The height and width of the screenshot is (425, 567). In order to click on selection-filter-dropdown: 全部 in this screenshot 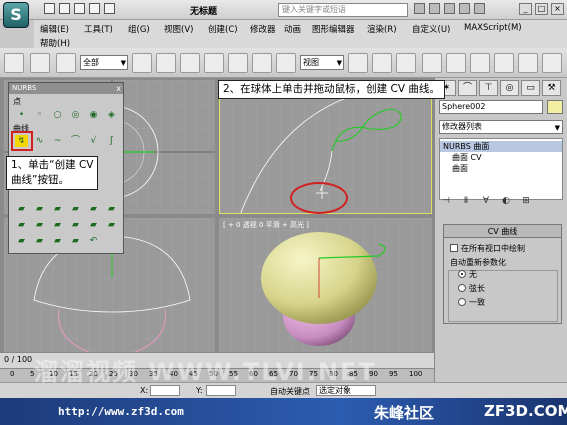, I will do `click(104, 62)`.